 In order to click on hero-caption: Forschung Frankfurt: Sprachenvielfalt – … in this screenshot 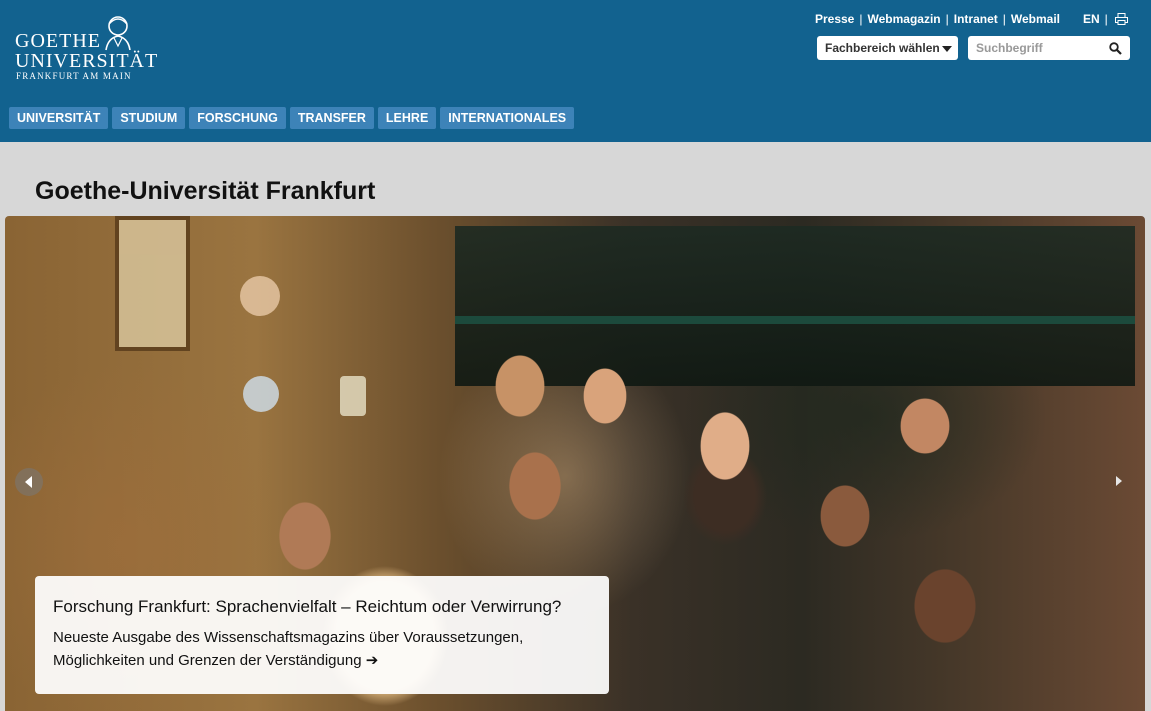, I will do `click(322, 635)`.